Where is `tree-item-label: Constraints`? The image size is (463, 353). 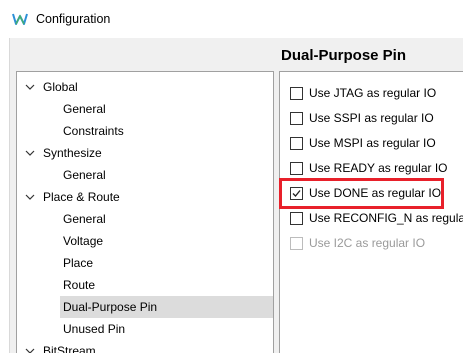
tree-item-label: Constraints is located at coordinates (93, 131).